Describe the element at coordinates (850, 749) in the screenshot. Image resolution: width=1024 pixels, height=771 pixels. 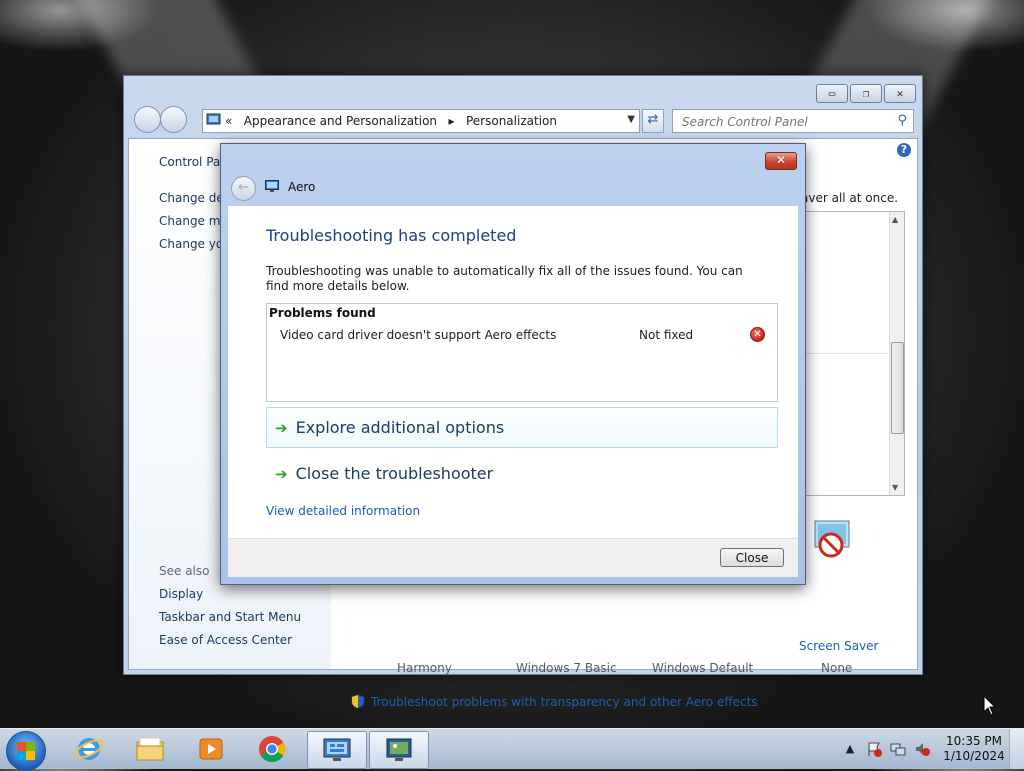
I see `show-hidden-icons: ▲` at that location.